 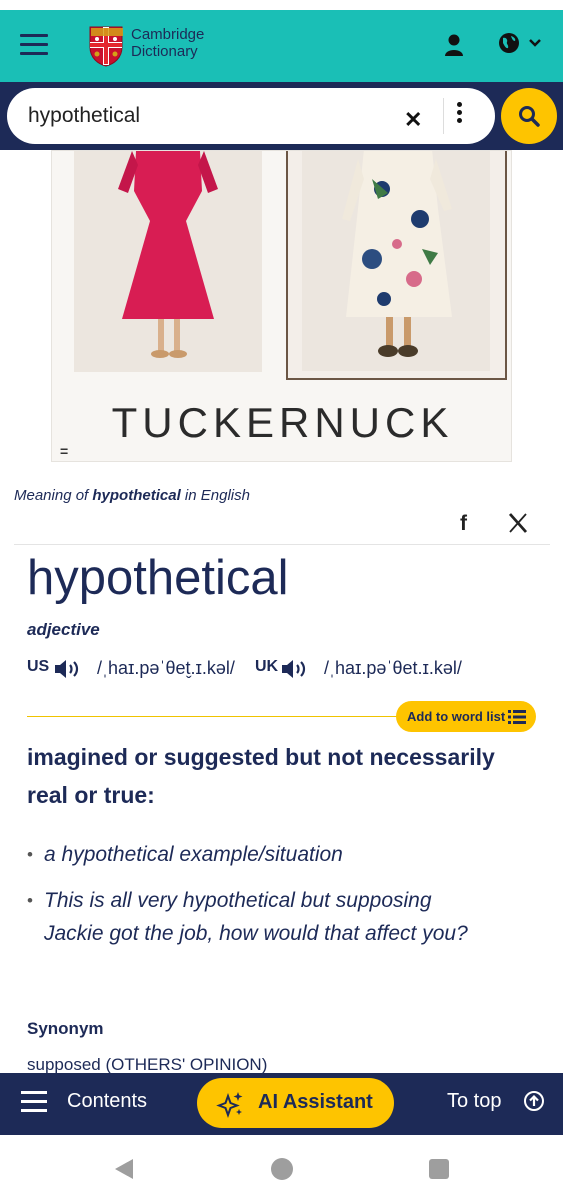 What do you see at coordinates (217, 495) in the screenshot?
I see `meaning-suffix: in English` at bounding box center [217, 495].